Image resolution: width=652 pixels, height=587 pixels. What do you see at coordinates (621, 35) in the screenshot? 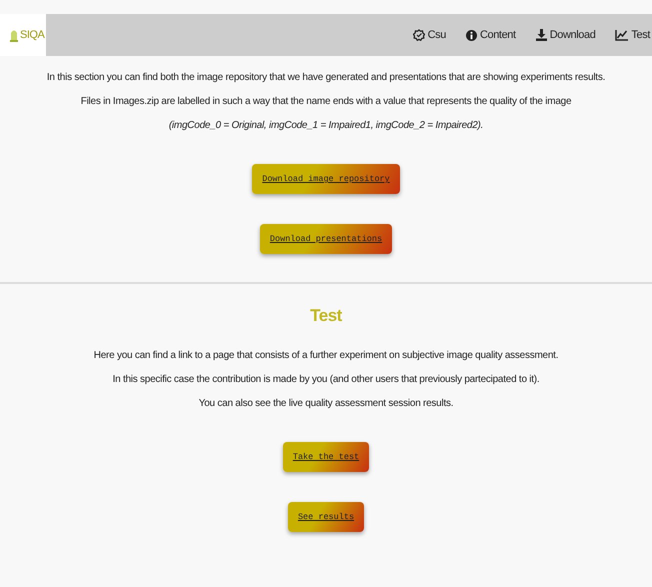
I see `line-chart-icon` at bounding box center [621, 35].